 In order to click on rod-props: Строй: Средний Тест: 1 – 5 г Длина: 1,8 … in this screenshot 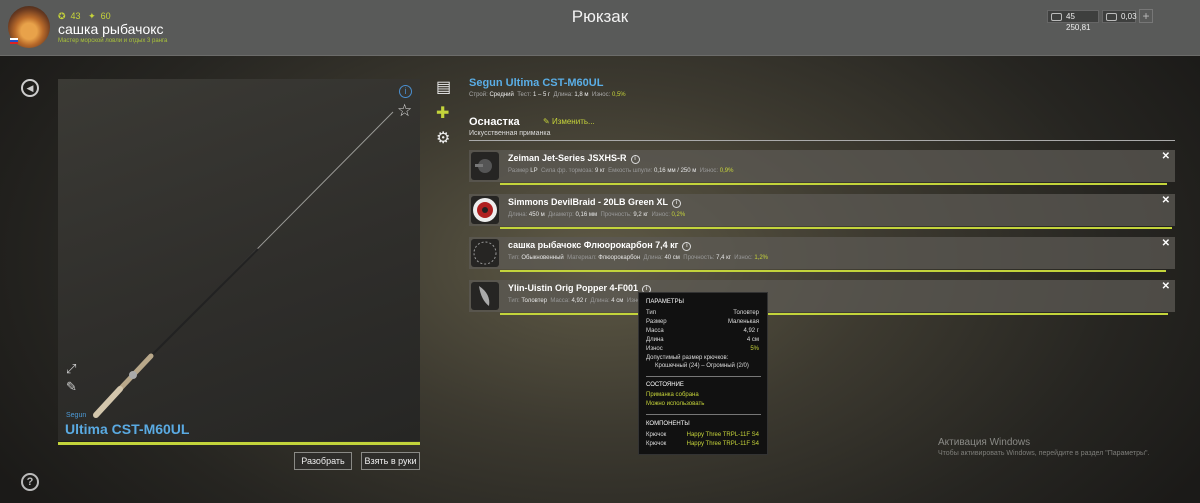, I will do `click(547, 95)`.